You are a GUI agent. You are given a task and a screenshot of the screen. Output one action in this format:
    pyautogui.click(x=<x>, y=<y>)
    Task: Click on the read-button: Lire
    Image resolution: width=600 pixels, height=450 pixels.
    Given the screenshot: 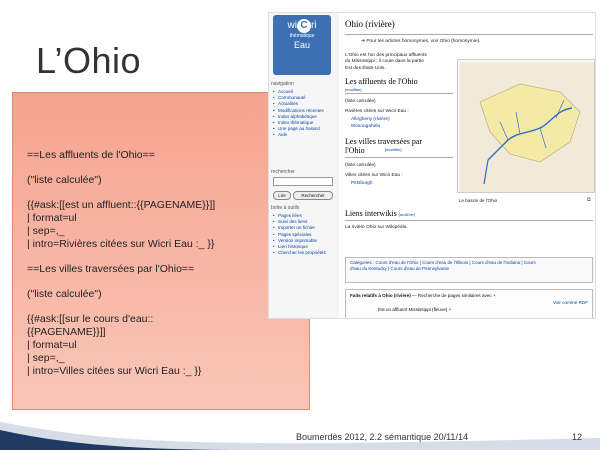 What is the action you would take?
    pyautogui.click(x=282, y=195)
    